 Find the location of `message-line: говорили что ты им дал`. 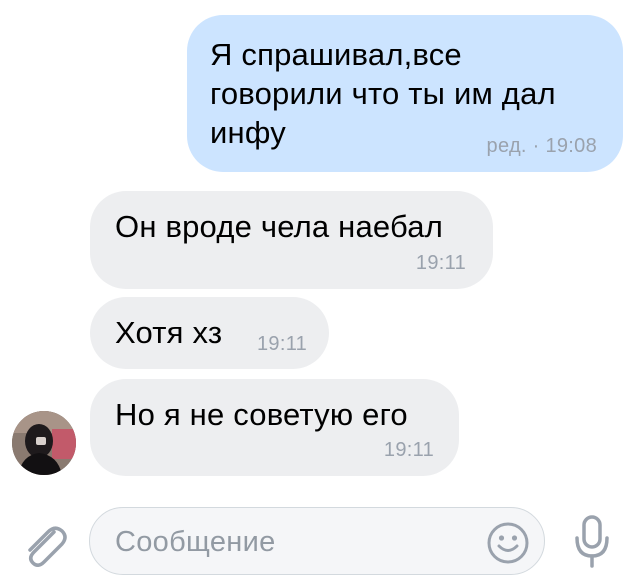

message-line: говорили что ты им дал is located at coordinates (383, 93).